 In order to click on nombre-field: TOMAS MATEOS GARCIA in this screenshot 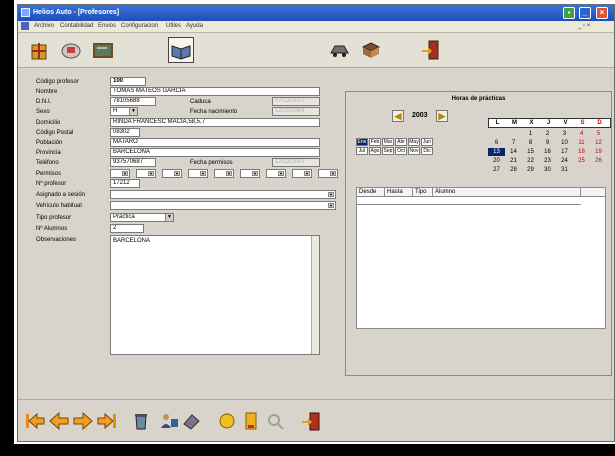, I will do `click(215, 91)`.